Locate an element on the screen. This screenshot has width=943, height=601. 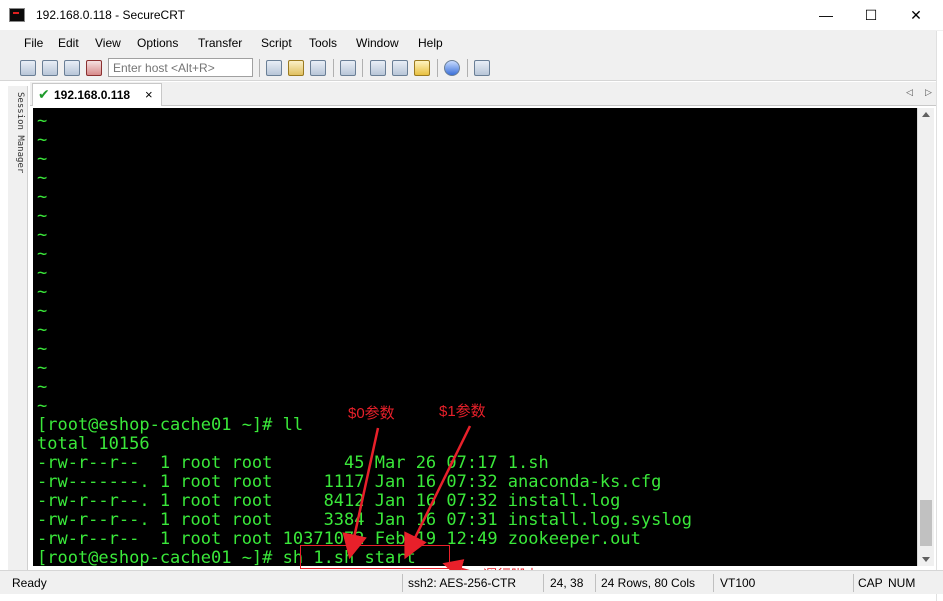
session-options-icon is located at coordinates (378, 68).